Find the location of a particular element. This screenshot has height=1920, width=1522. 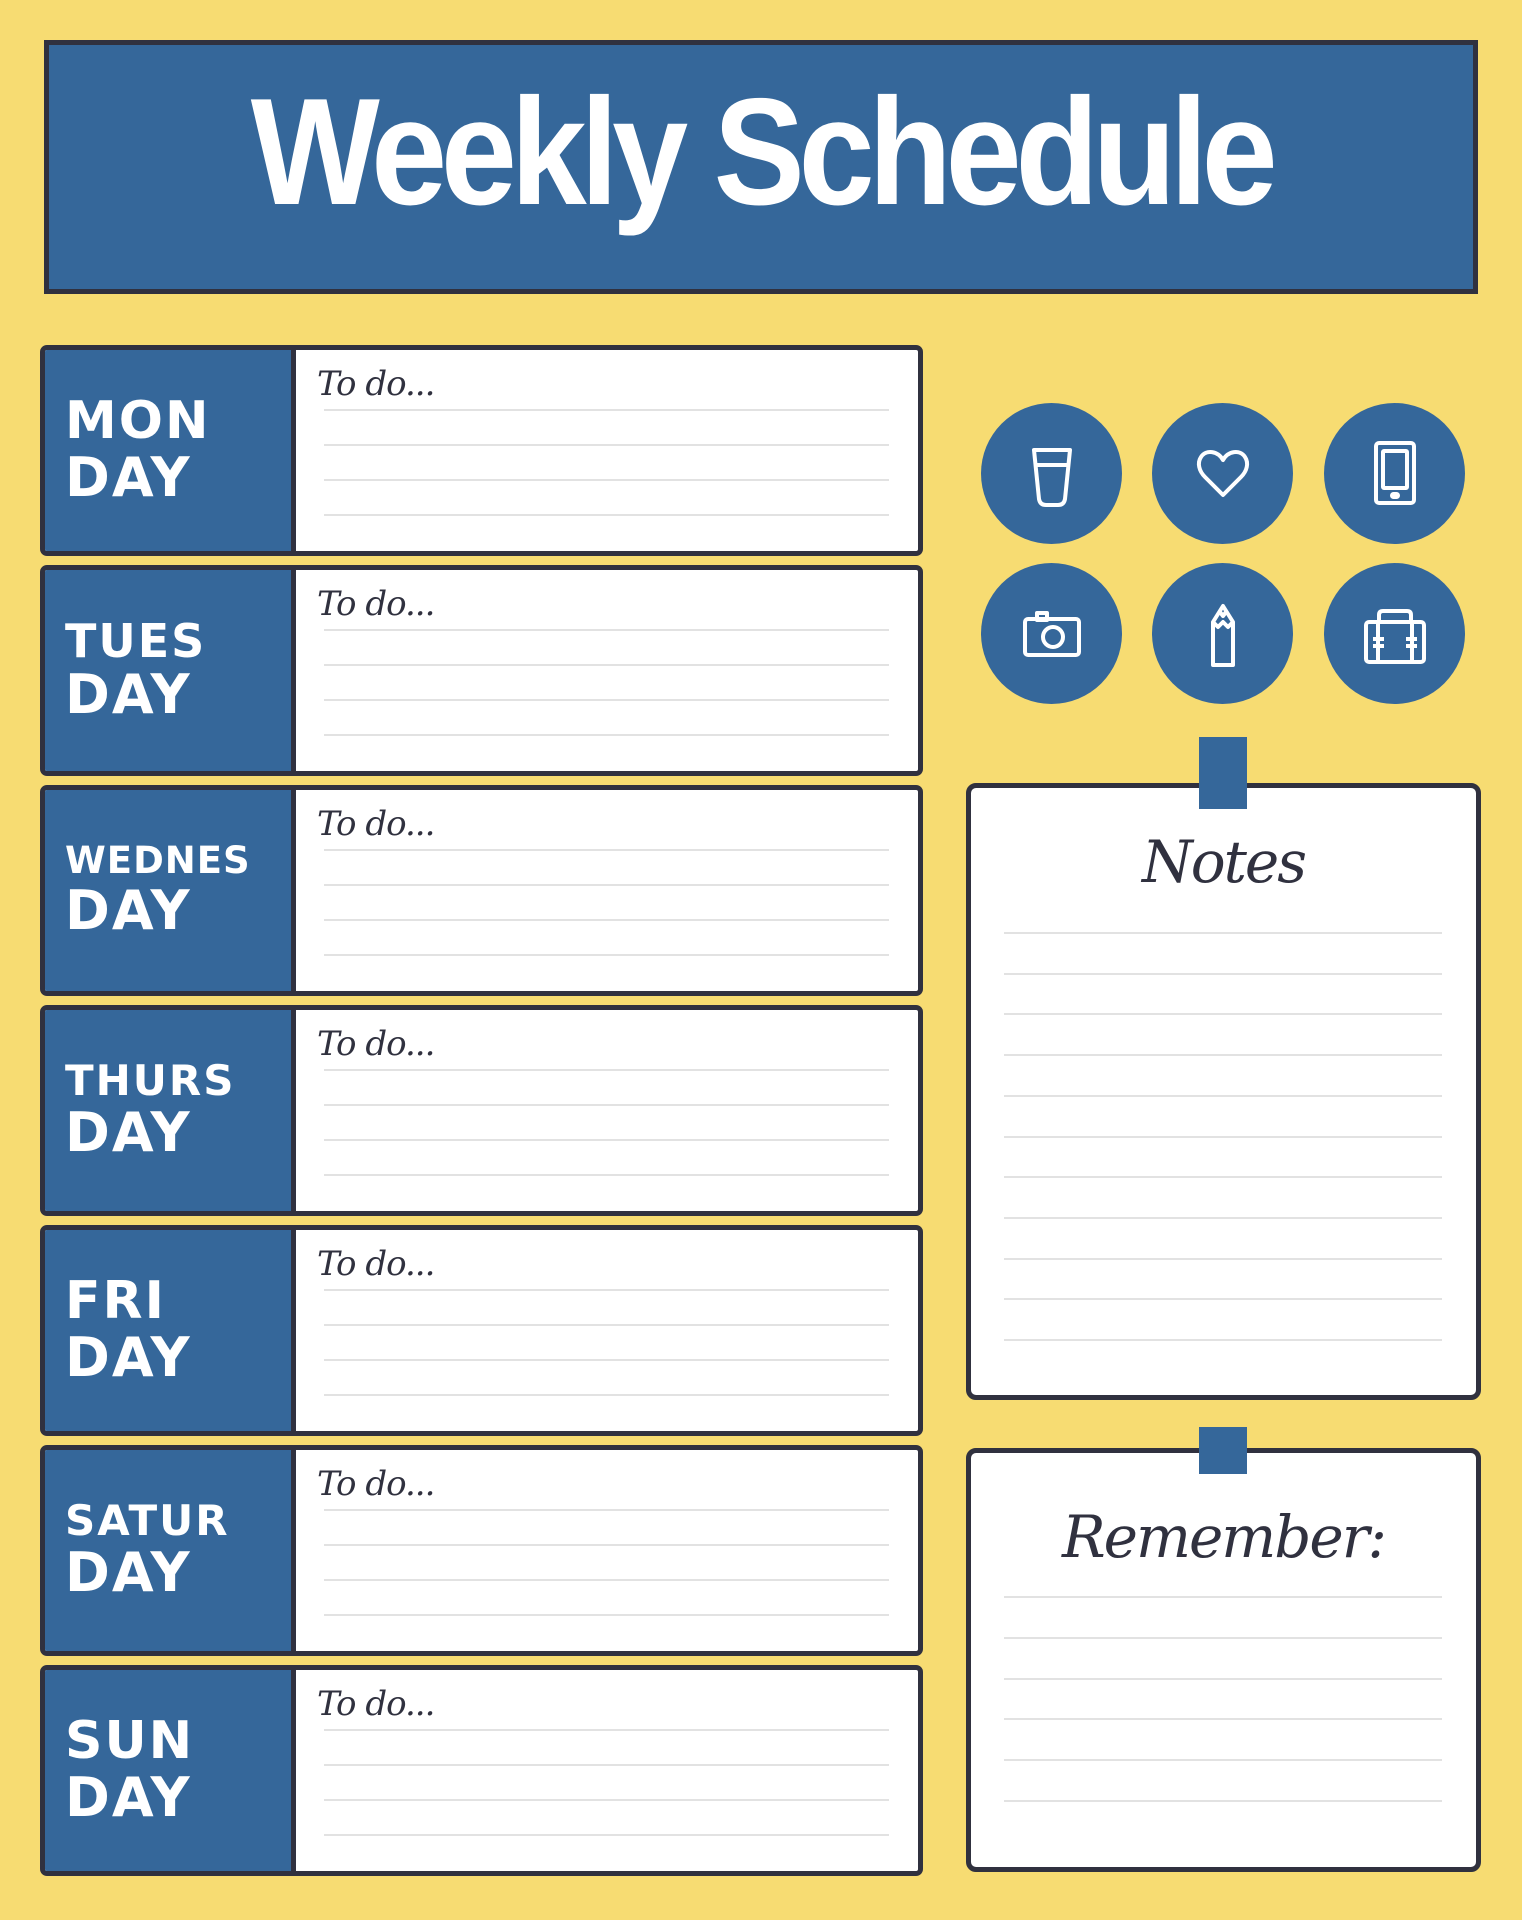

day-label: SATUR DAY is located at coordinates (170, 1550).